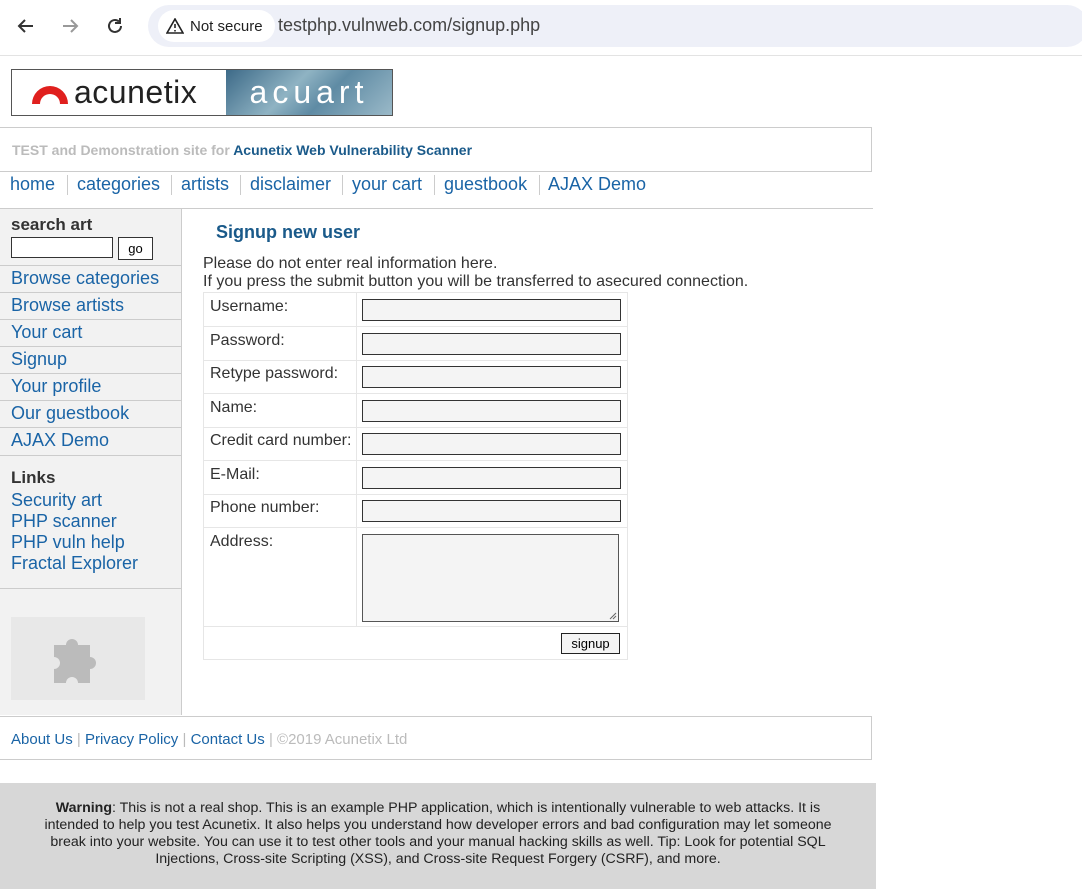 This screenshot has height=889, width=1082. What do you see at coordinates (74, 563) in the screenshot?
I see `link-fractal-explorer: Fractal Explorer` at bounding box center [74, 563].